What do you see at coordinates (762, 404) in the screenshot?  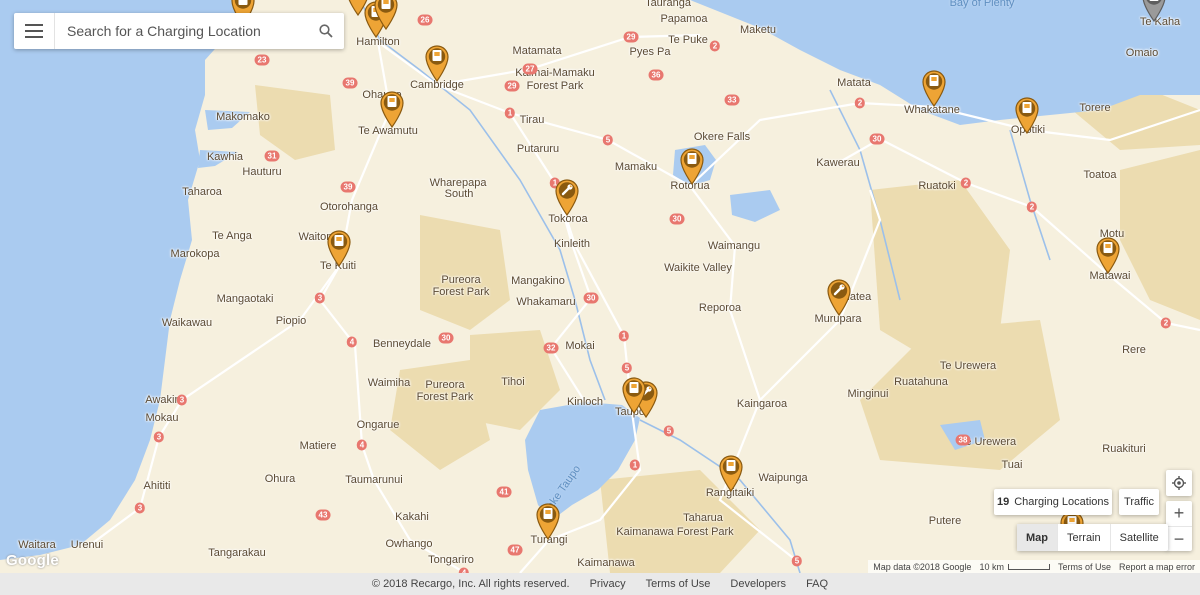 I see `place-label: Kaingaroa` at bounding box center [762, 404].